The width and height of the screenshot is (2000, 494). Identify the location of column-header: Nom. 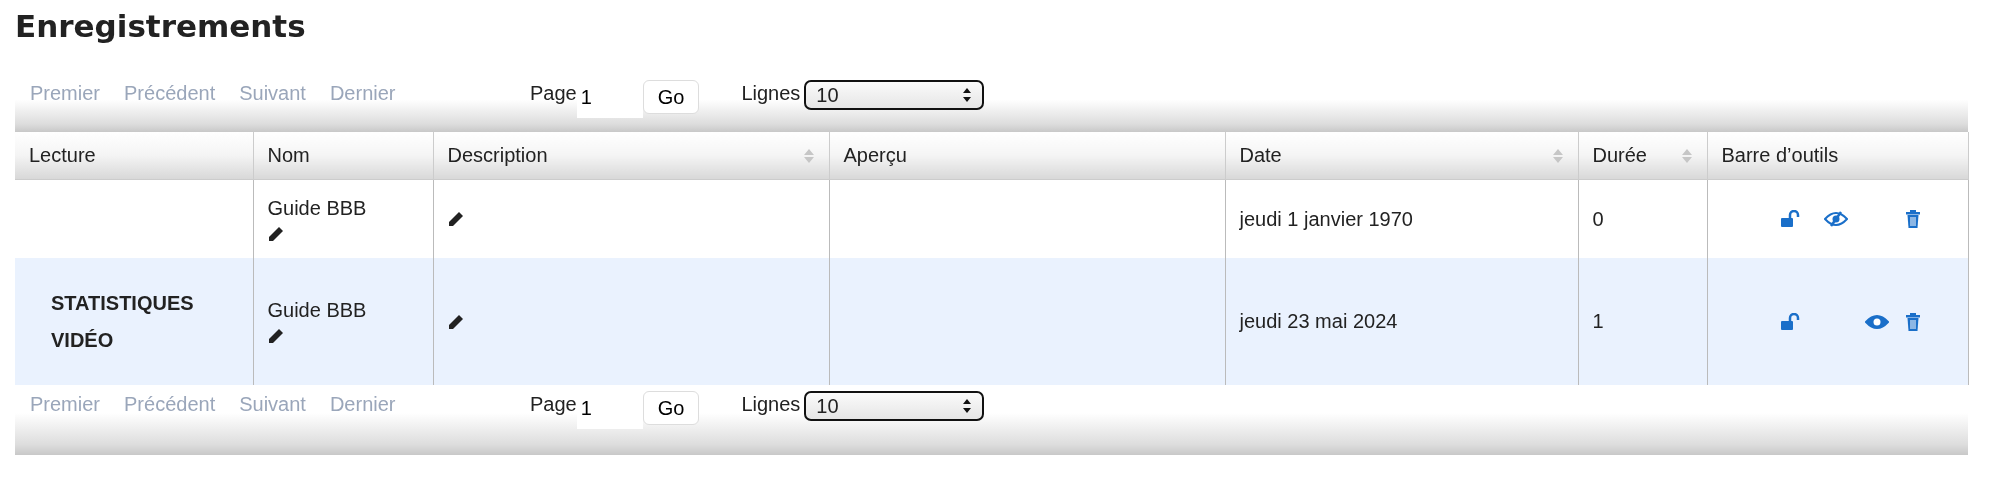
(343, 156).